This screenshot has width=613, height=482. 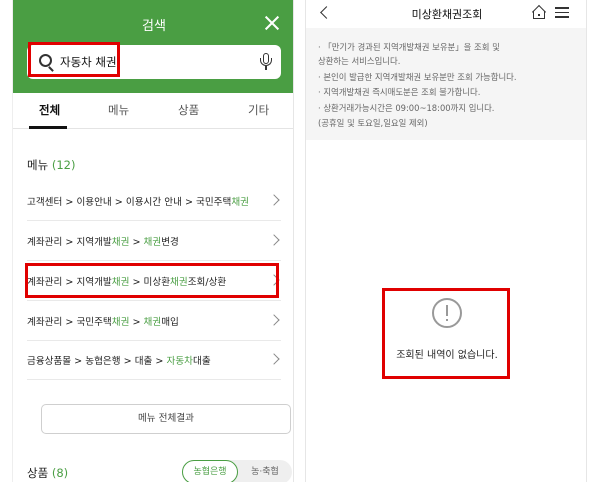 I want to click on bank-toggle: 농협은행 농·축협, so click(x=237, y=471).